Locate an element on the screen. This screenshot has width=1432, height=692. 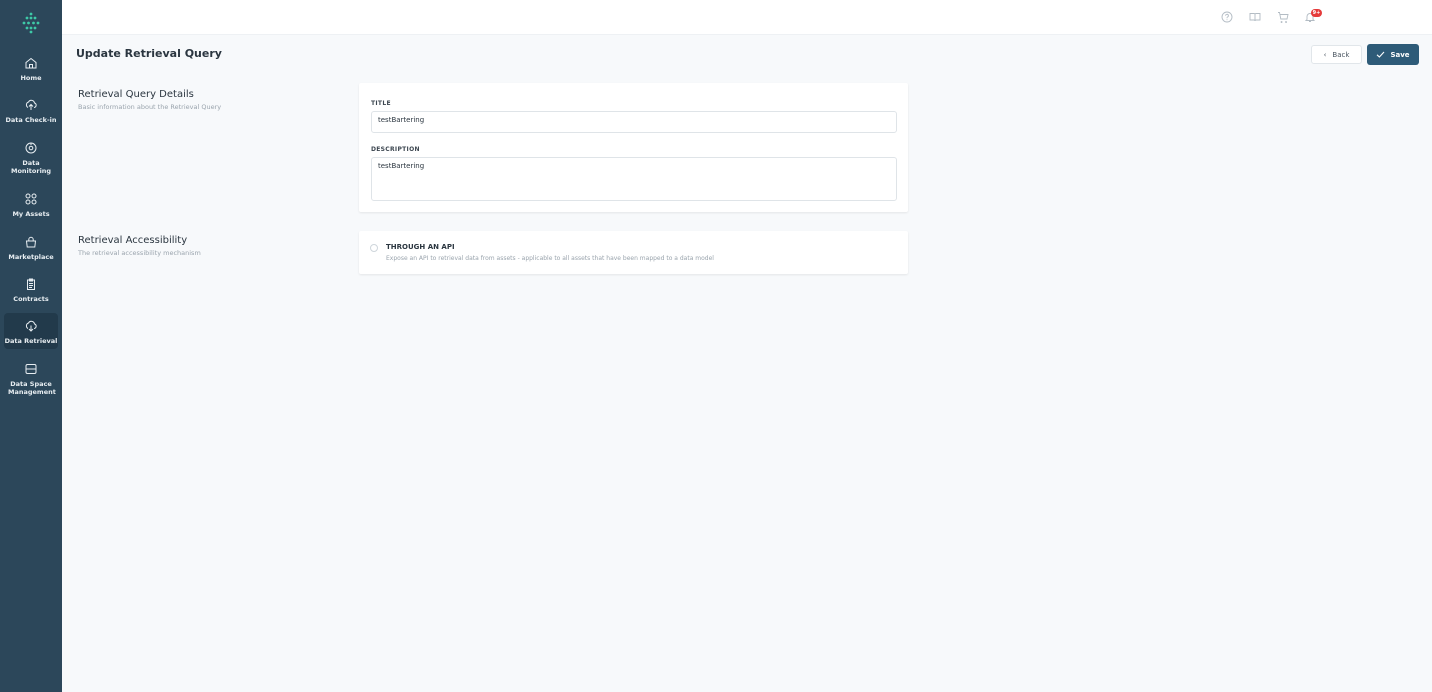
api-option-title: THROUGH AN API is located at coordinates (420, 247).